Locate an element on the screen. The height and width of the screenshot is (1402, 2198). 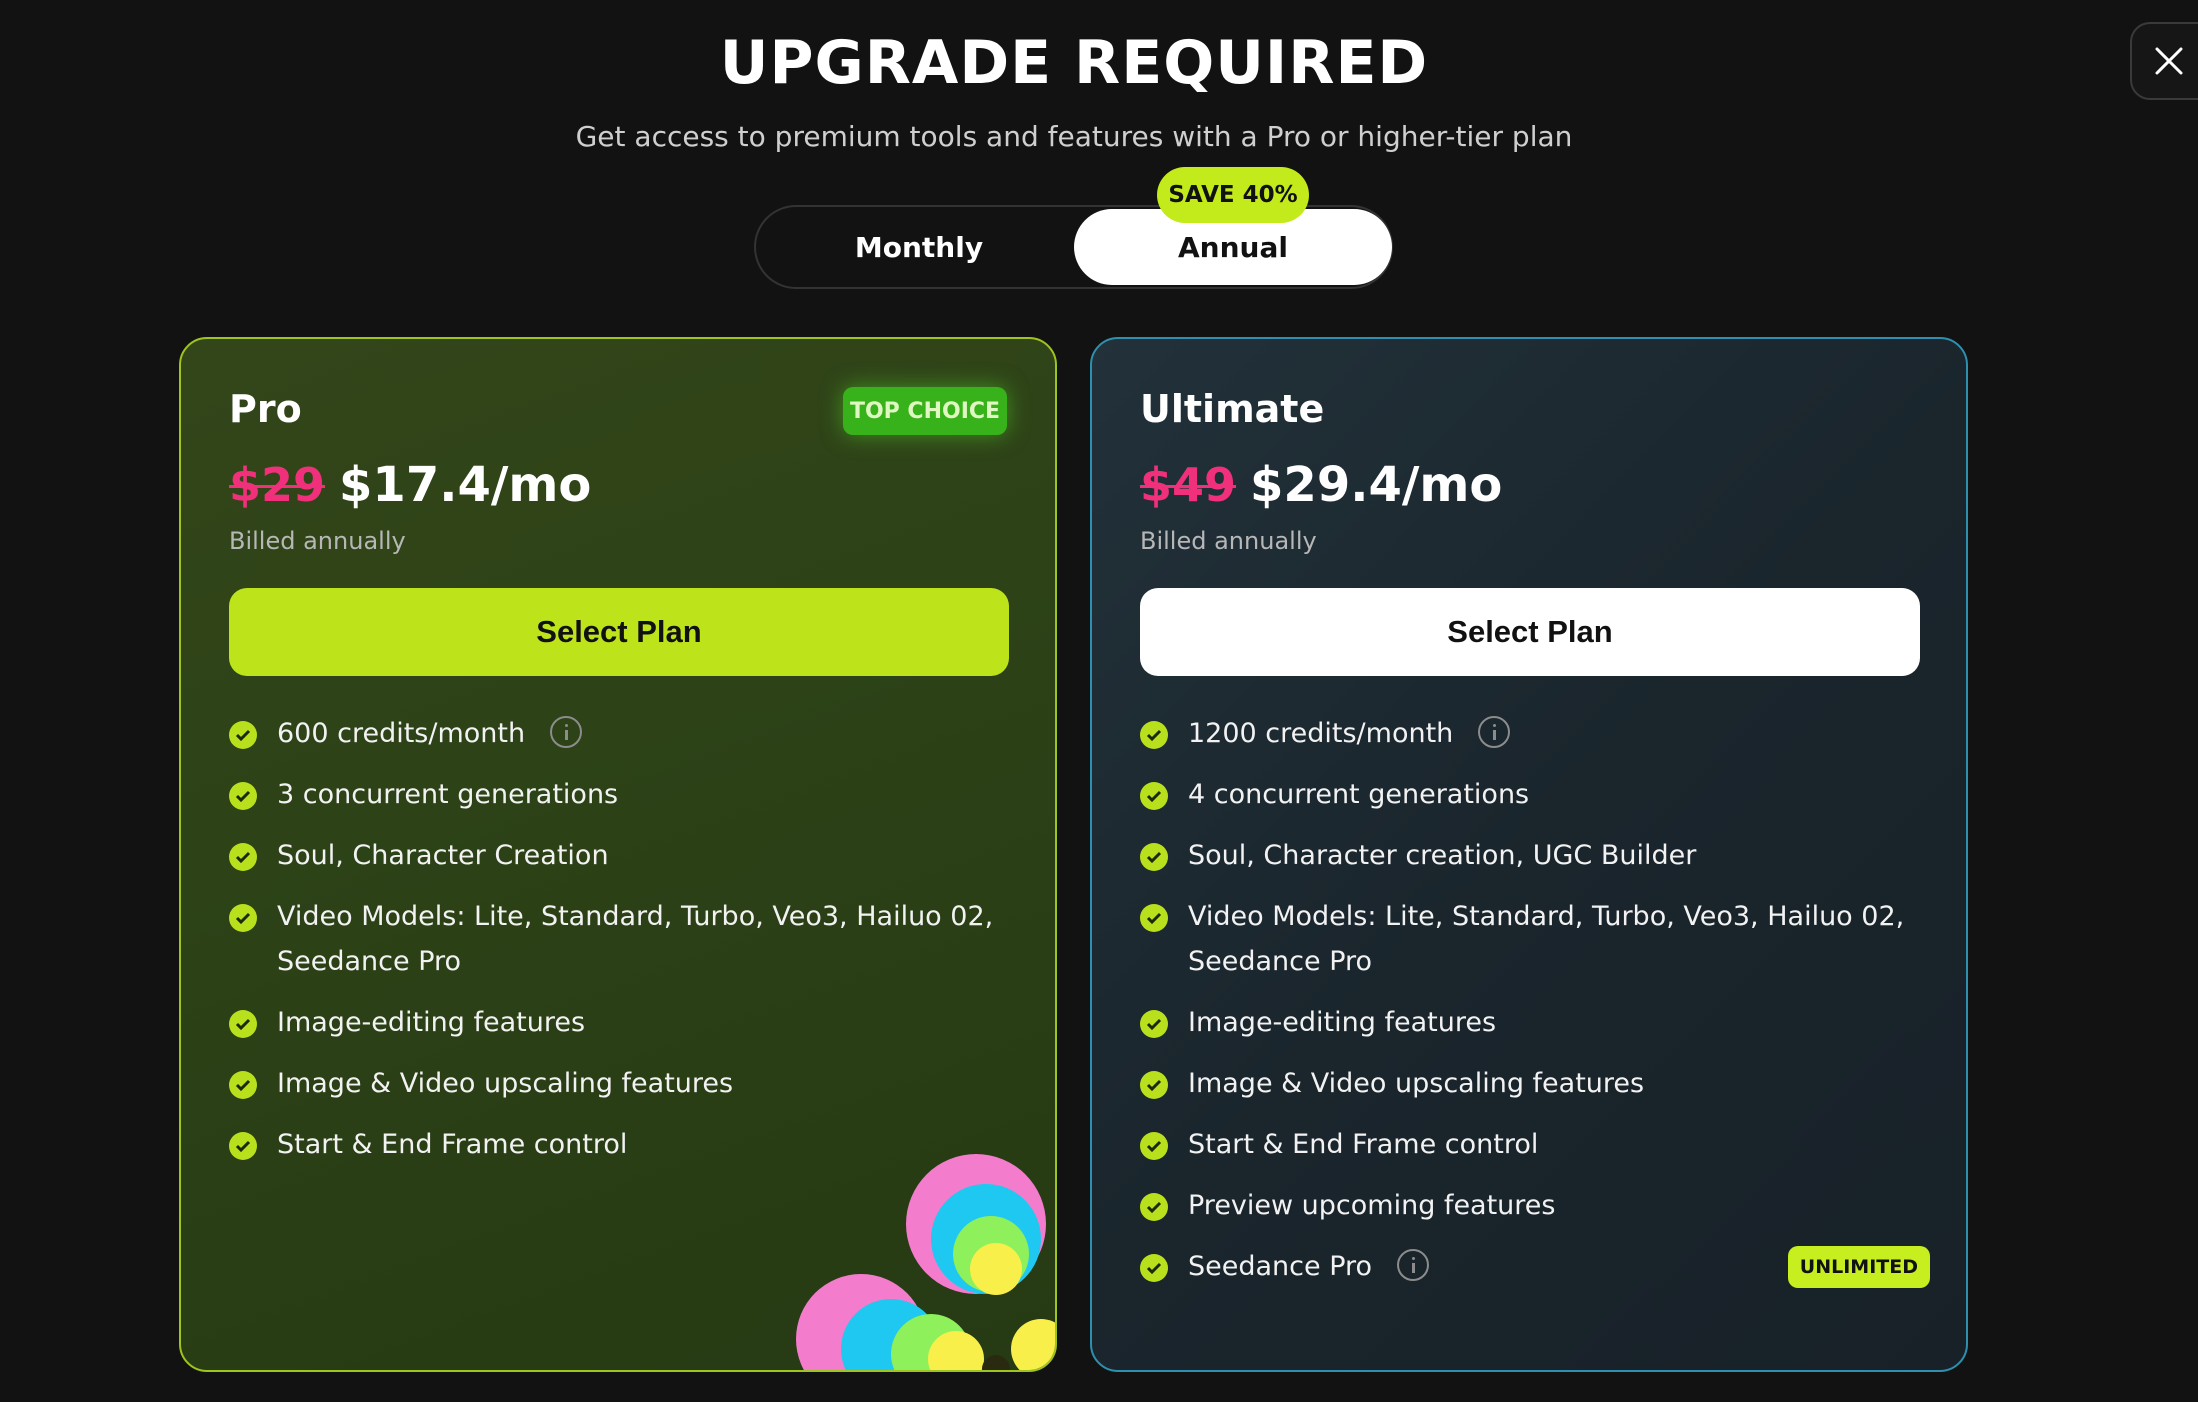
close-icon is located at coordinates (2169, 61).